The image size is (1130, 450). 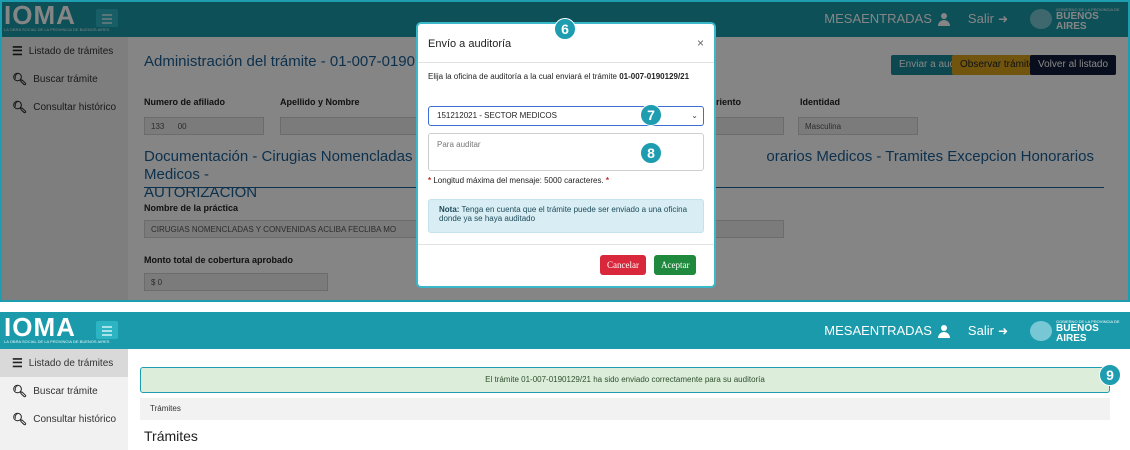 What do you see at coordinates (165, 408) in the screenshot?
I see `breadcrumb-tramites: Trámites` at bounding box center [165, 408].